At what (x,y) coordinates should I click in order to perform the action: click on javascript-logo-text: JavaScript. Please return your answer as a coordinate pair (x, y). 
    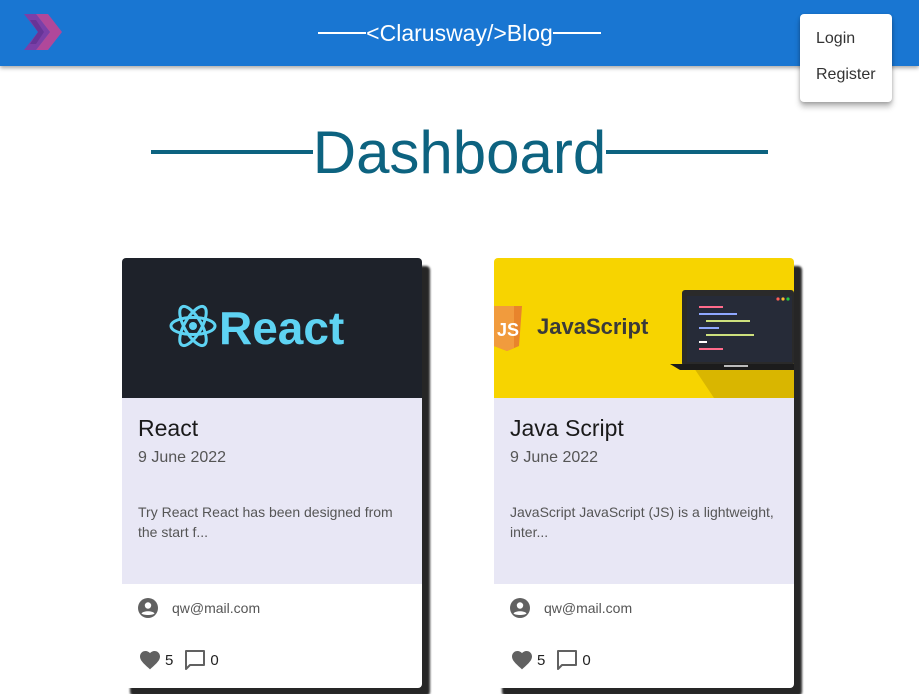
    Looking at the image, I should click on (593, 326).